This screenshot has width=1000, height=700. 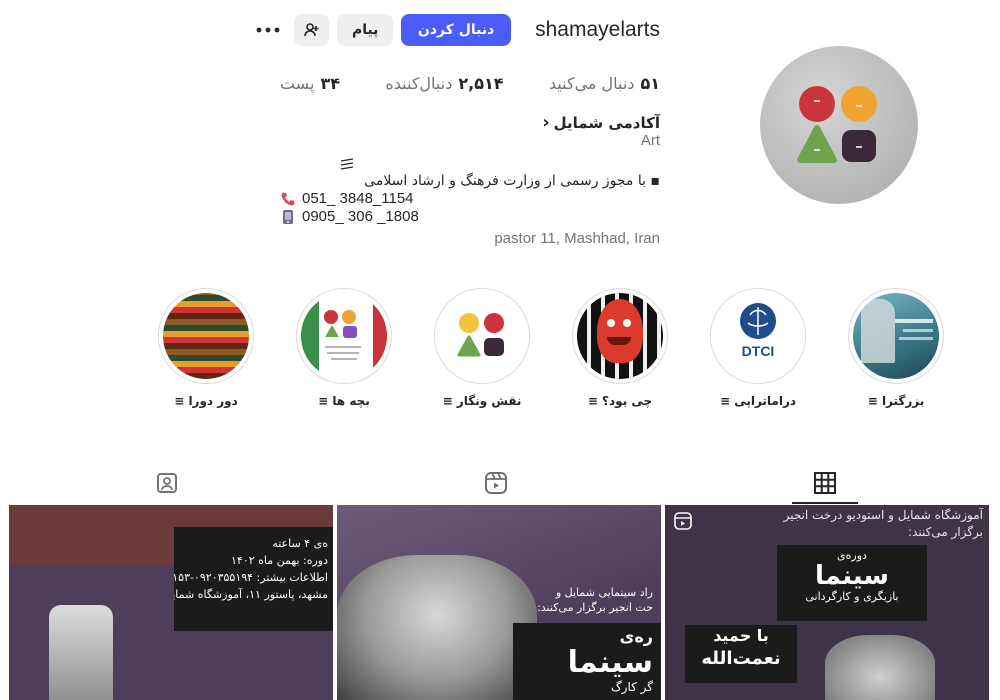 What do you see at coordinates (213, 401) in the screenshot?
I see `highlight-label-text: دور دورا` at bounding box center [213, 401].